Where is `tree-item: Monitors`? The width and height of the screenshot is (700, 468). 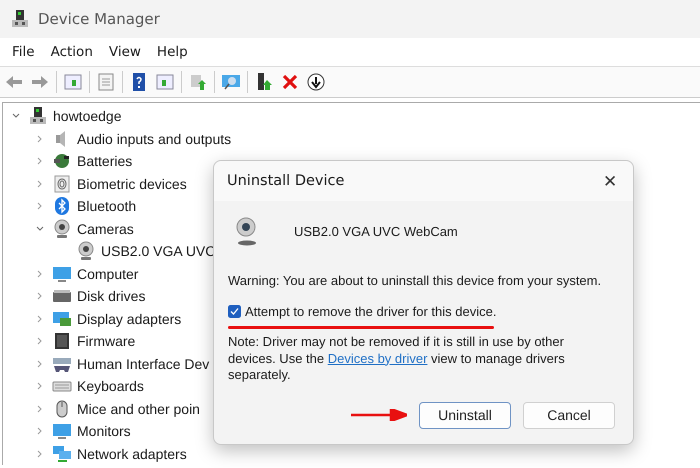
tree-item: Monitors is located at coordinates (104, 431).